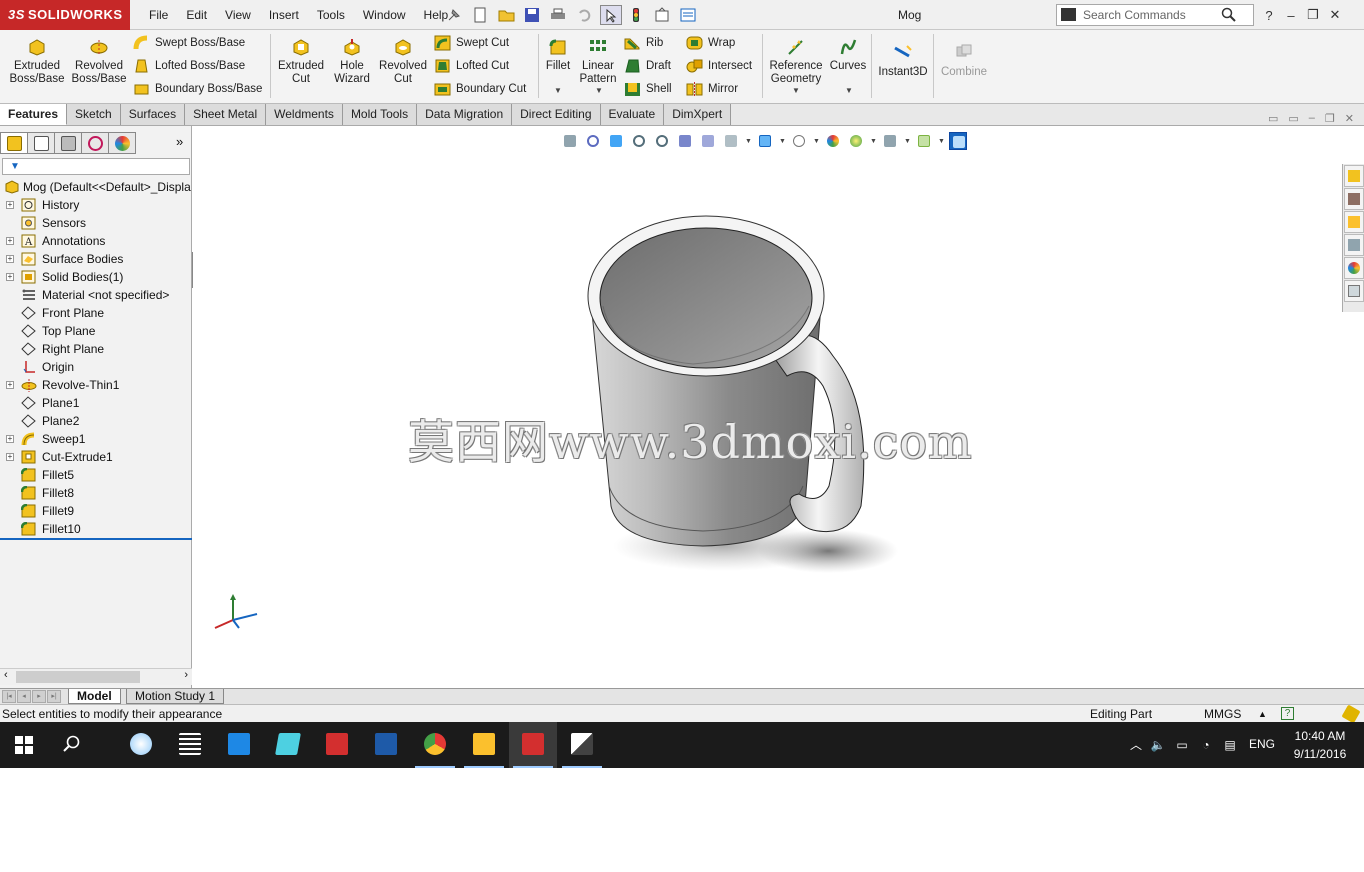 This screenshot has width=1364, height=872. Describe the element at coordinates (96, 385) in the screenshot. I see `tree-item-revolve-thin1: + Revolve-Thin1` at that location.